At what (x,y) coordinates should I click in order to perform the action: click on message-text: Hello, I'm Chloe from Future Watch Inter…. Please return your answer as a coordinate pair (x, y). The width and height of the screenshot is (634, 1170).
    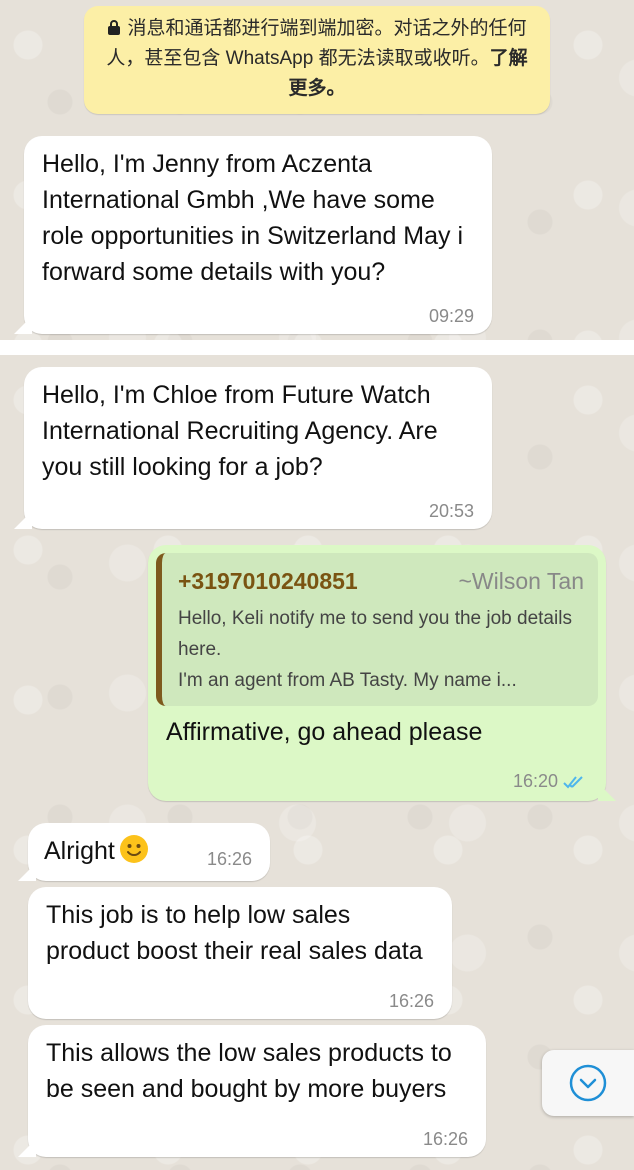
    Looking at the image, I should click on (240, 431).